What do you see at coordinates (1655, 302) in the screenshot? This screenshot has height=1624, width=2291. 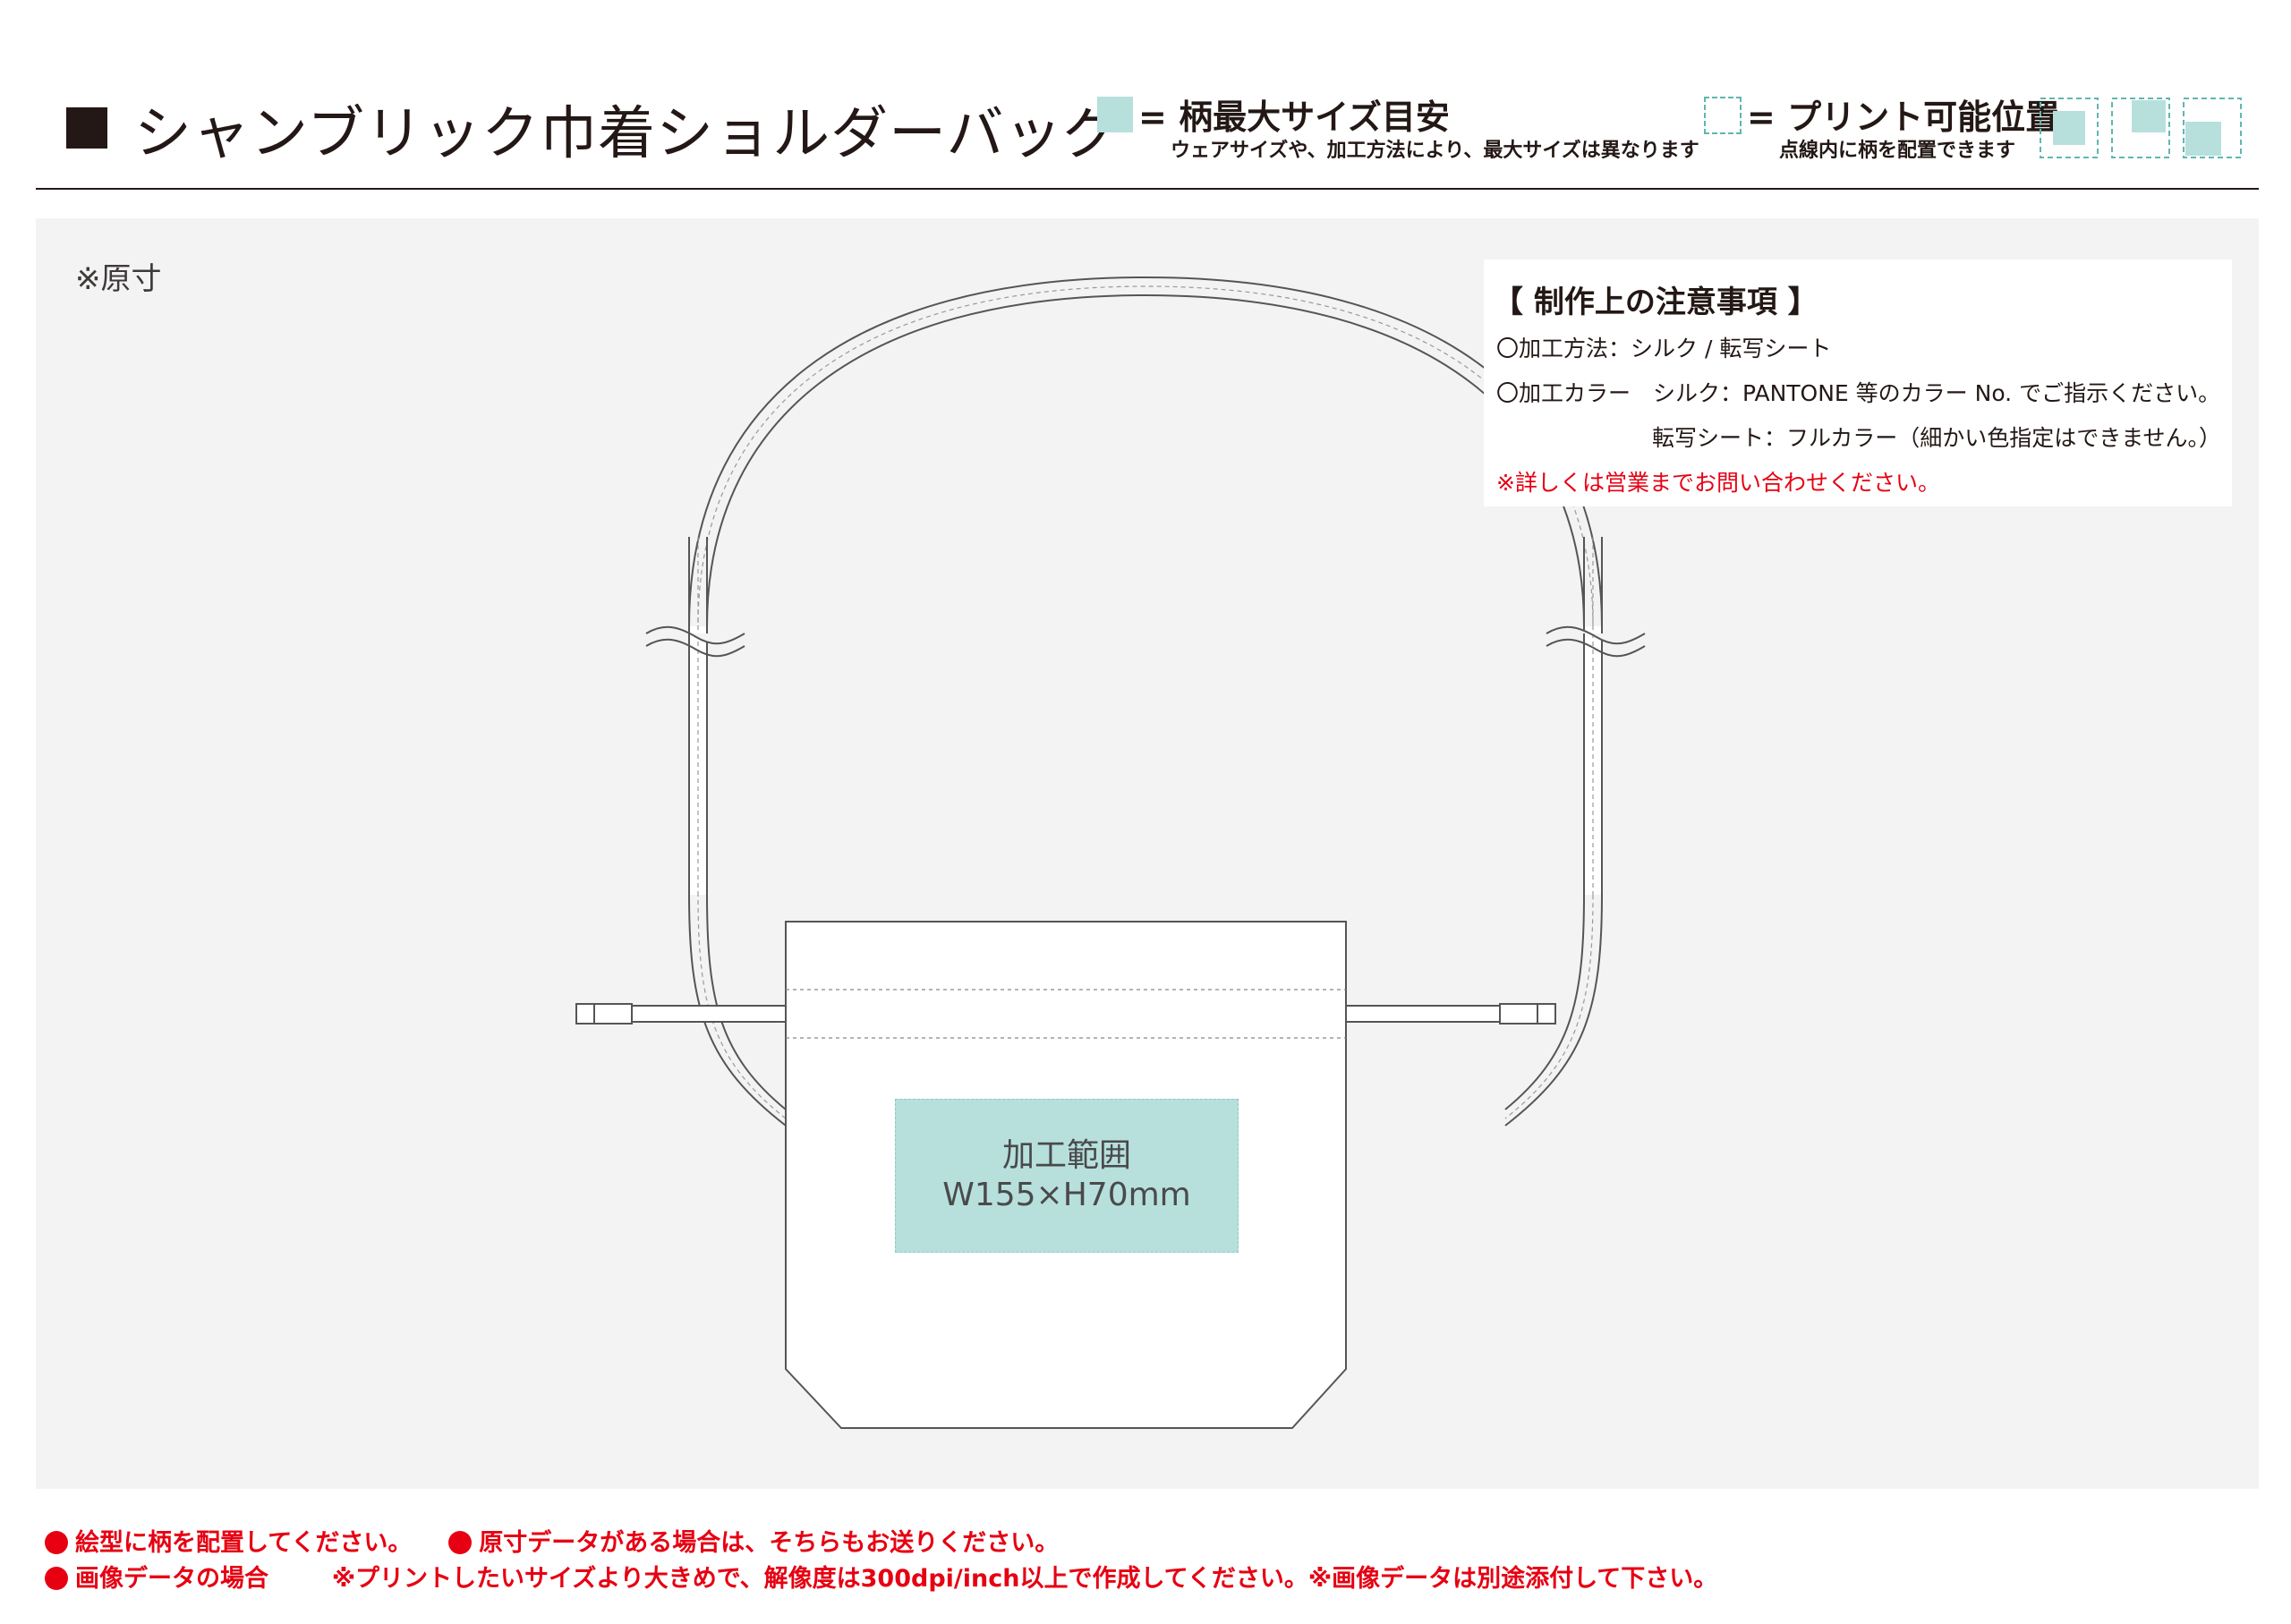 I see `notes-title: 【 制作上の注意事項 】` at bounding box center [1655, 302].